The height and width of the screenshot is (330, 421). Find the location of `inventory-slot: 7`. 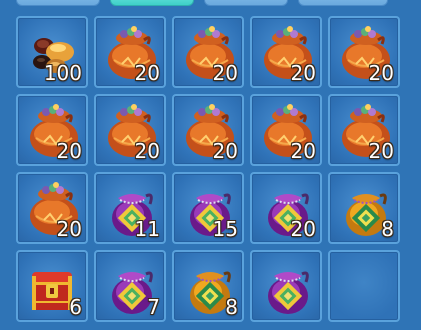

inventory-slot: 7 is located at coordinates (130, 286).